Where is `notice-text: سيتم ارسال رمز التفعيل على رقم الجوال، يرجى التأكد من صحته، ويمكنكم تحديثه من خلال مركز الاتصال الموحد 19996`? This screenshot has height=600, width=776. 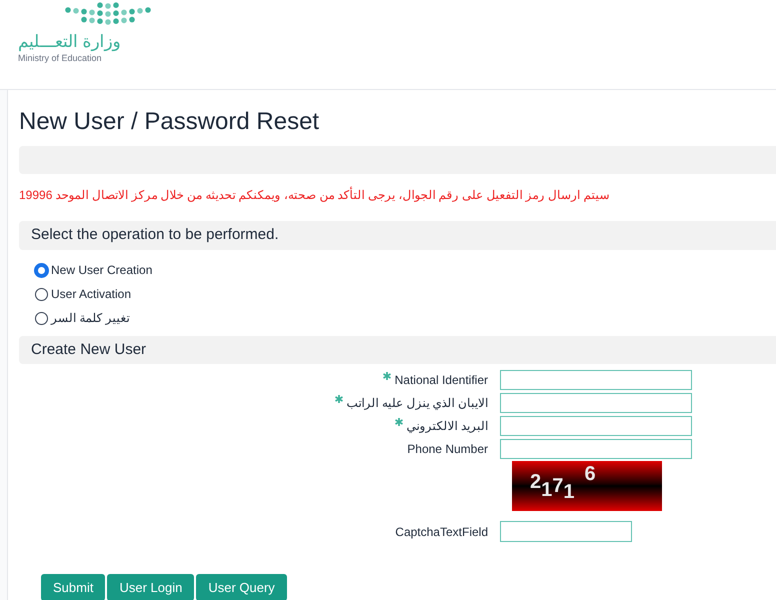
notice-text: سيتم ارسال رمز التفعيل على رقم الجوال، يرجى التأكد من صحته، ويمكنكم تحديثه من خلال مركز الاتصال الموحد 19996 is located at coordinates (314, 195).